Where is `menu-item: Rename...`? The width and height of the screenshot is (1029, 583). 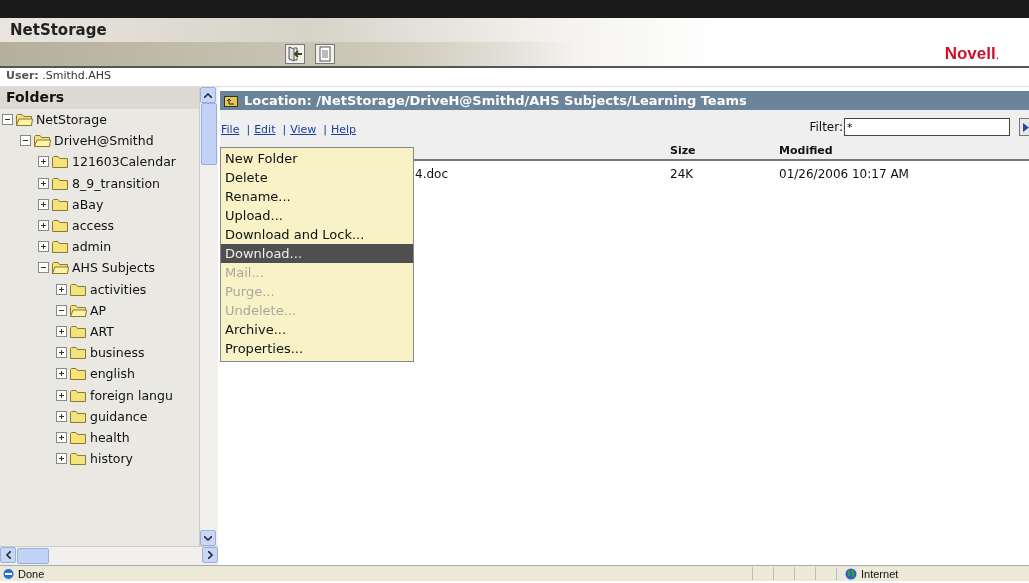
menu-item: Rename... is located at coordinates (317, 196).